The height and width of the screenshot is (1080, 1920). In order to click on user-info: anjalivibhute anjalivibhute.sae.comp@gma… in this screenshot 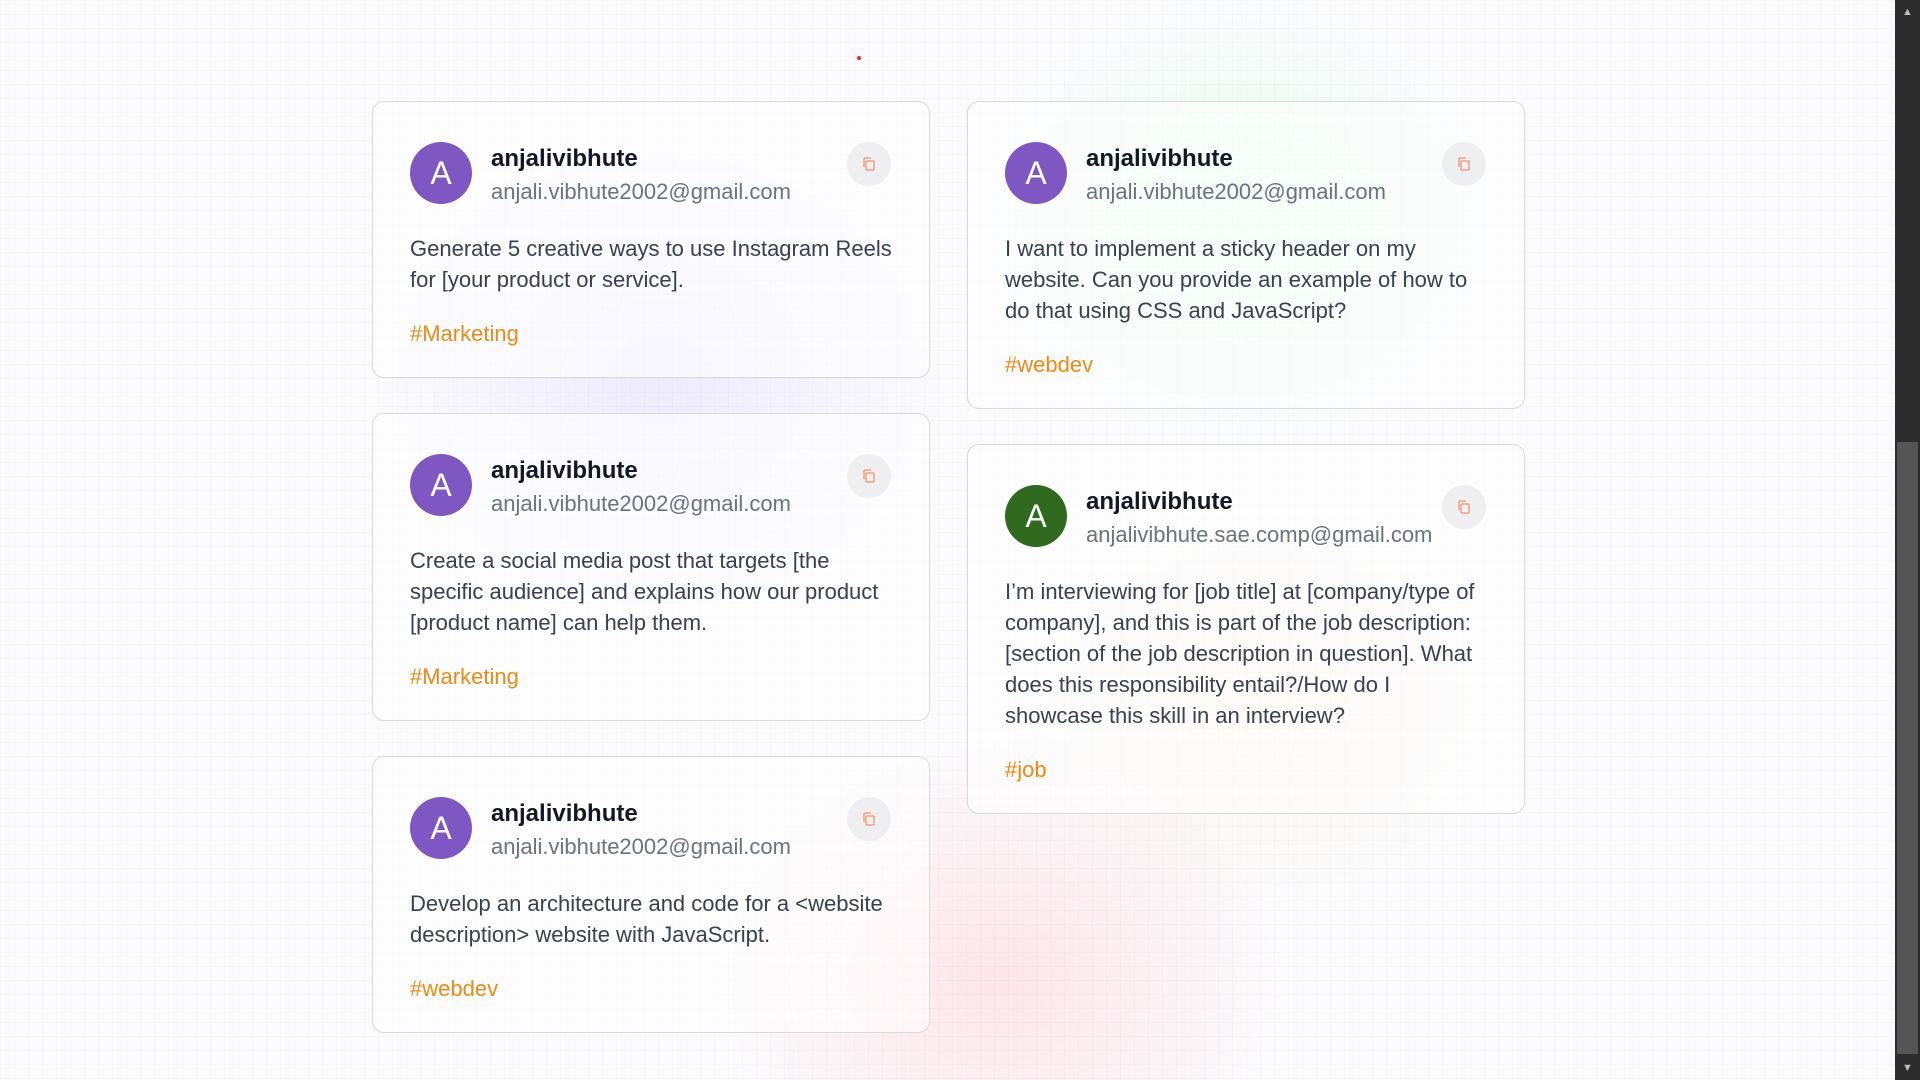, I will do `click(1259, 517)`.